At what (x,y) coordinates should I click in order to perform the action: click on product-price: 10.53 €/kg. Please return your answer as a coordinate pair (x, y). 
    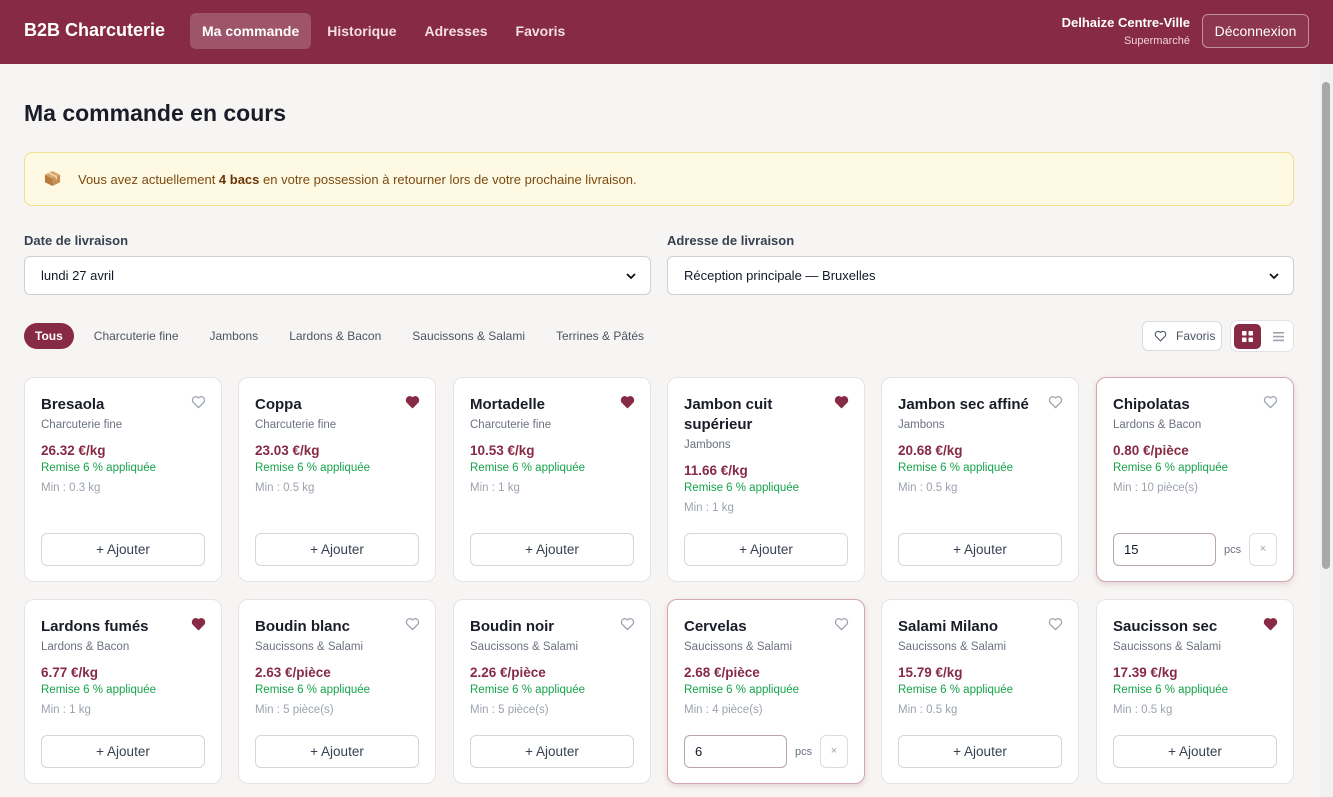
    Looking at the image, I should click on (502, 450).